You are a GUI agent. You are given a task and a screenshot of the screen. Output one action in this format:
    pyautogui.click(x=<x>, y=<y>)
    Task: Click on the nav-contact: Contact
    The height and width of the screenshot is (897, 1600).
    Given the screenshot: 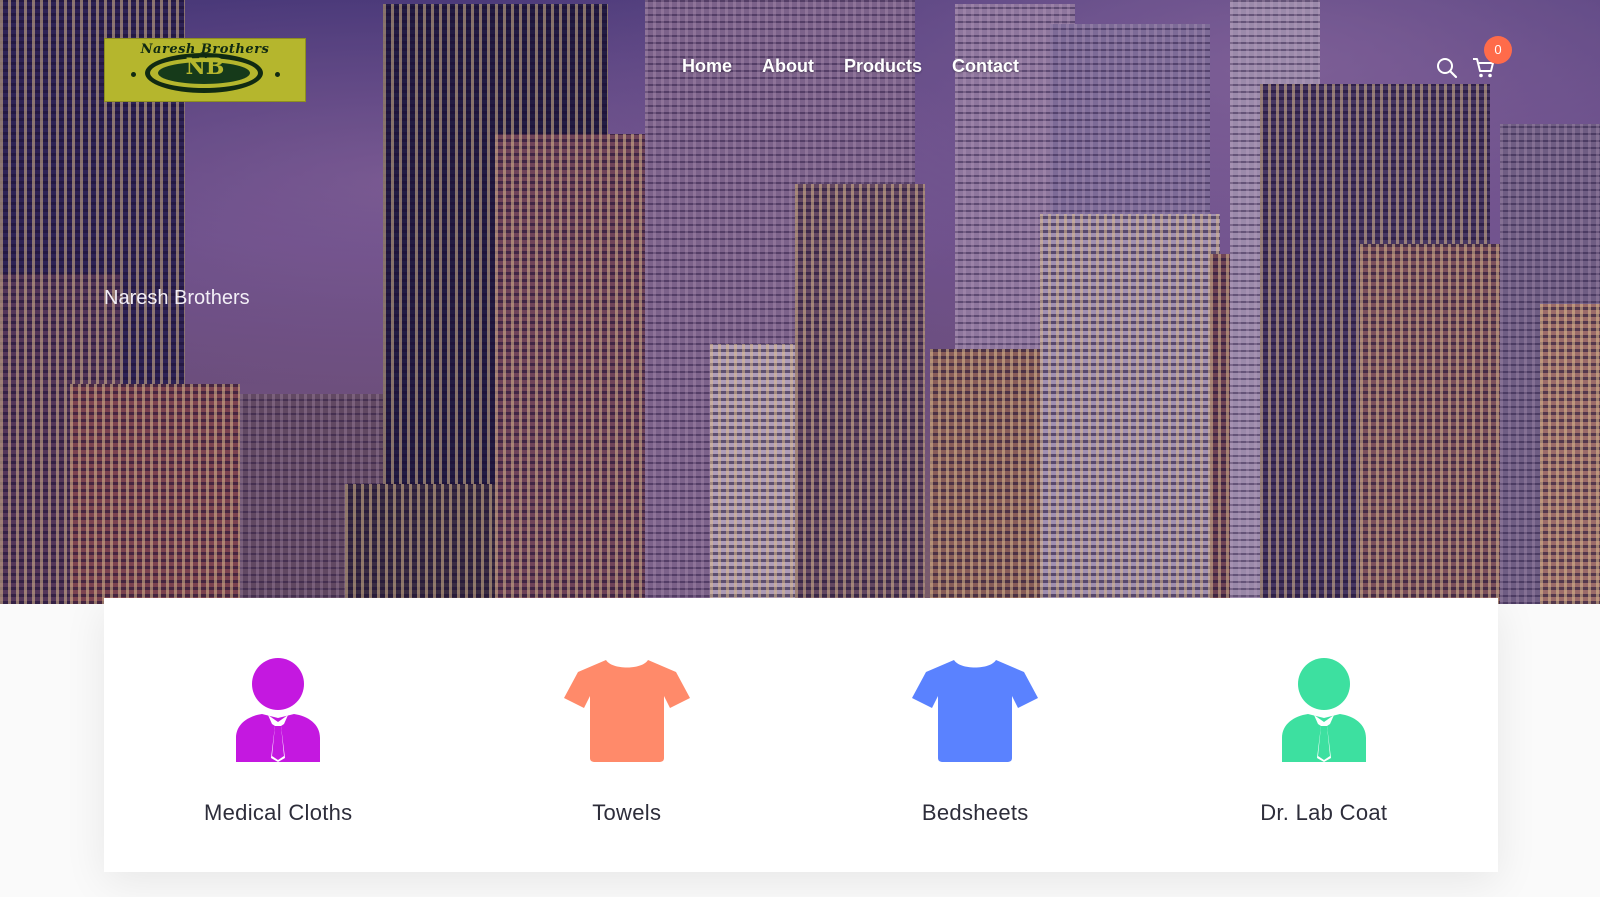 What is the action you would take?
    pyautogui.click(x=985, y=66)
    